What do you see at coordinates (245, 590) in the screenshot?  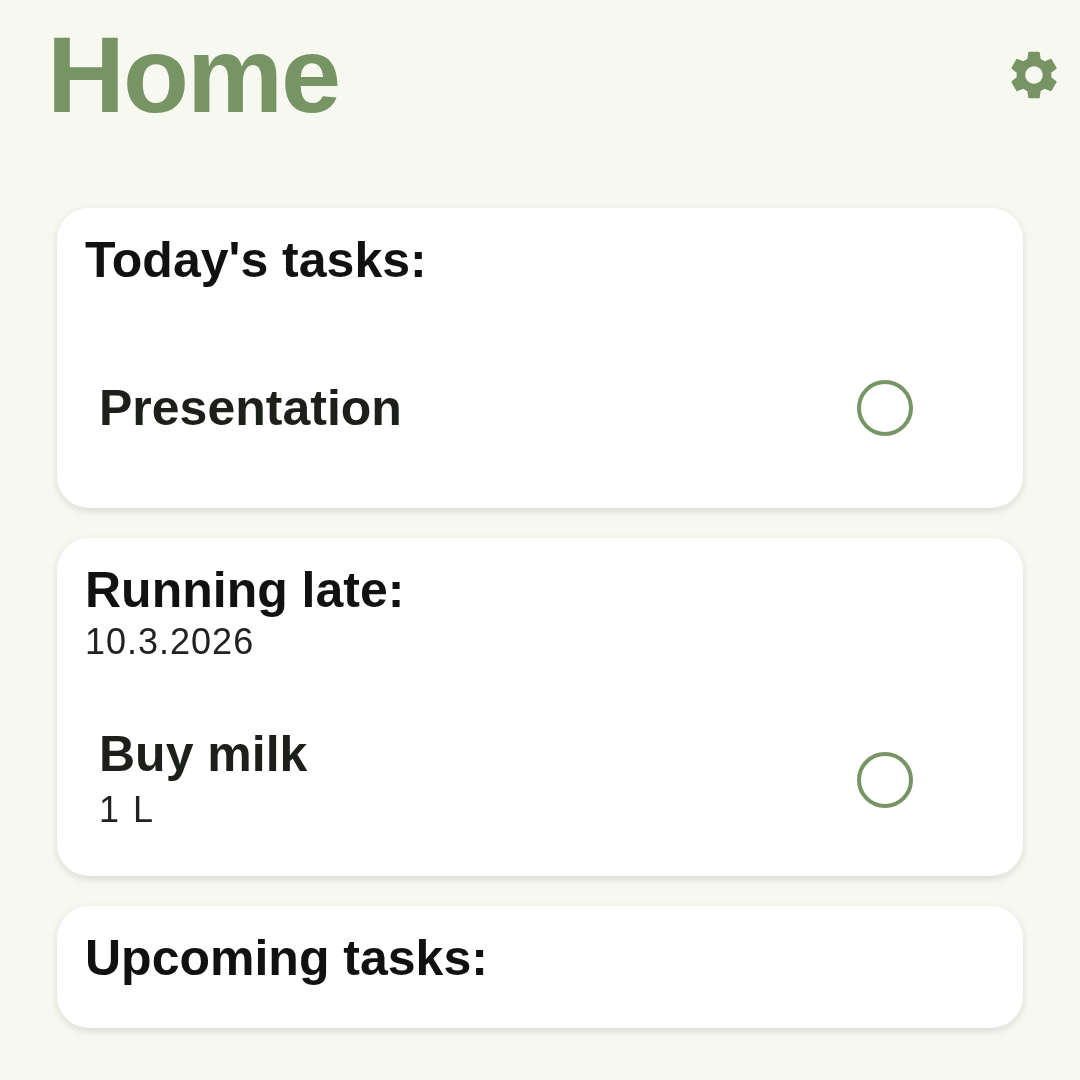 I see `section-title: Running late:` at bounding box center [245, 590].